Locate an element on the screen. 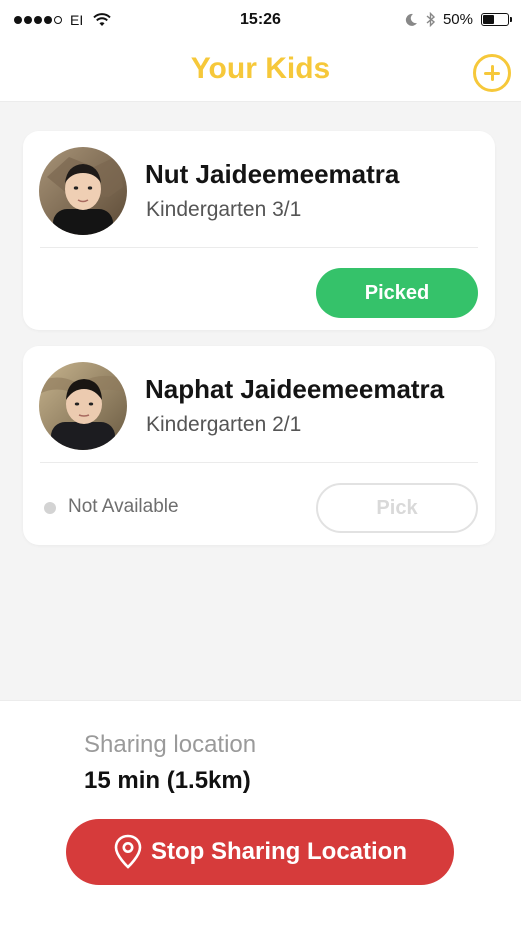  pick-button: Pick is located at coordinates (397, 508).